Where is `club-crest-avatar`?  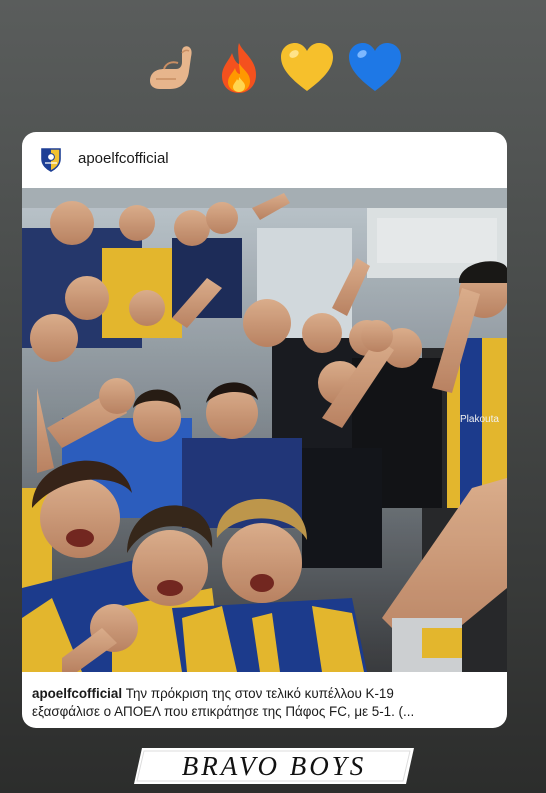
club-crest-avatar is located at coordinates (51, 159).